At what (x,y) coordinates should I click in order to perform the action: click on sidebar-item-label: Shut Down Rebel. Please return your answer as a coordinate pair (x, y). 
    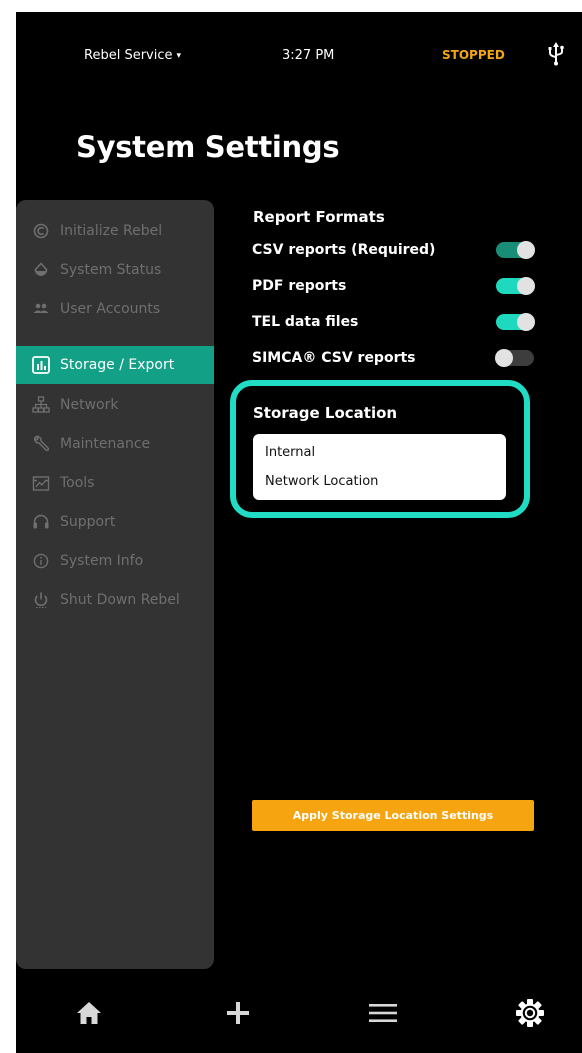
    Looking at the image, I should click on (120, 600).